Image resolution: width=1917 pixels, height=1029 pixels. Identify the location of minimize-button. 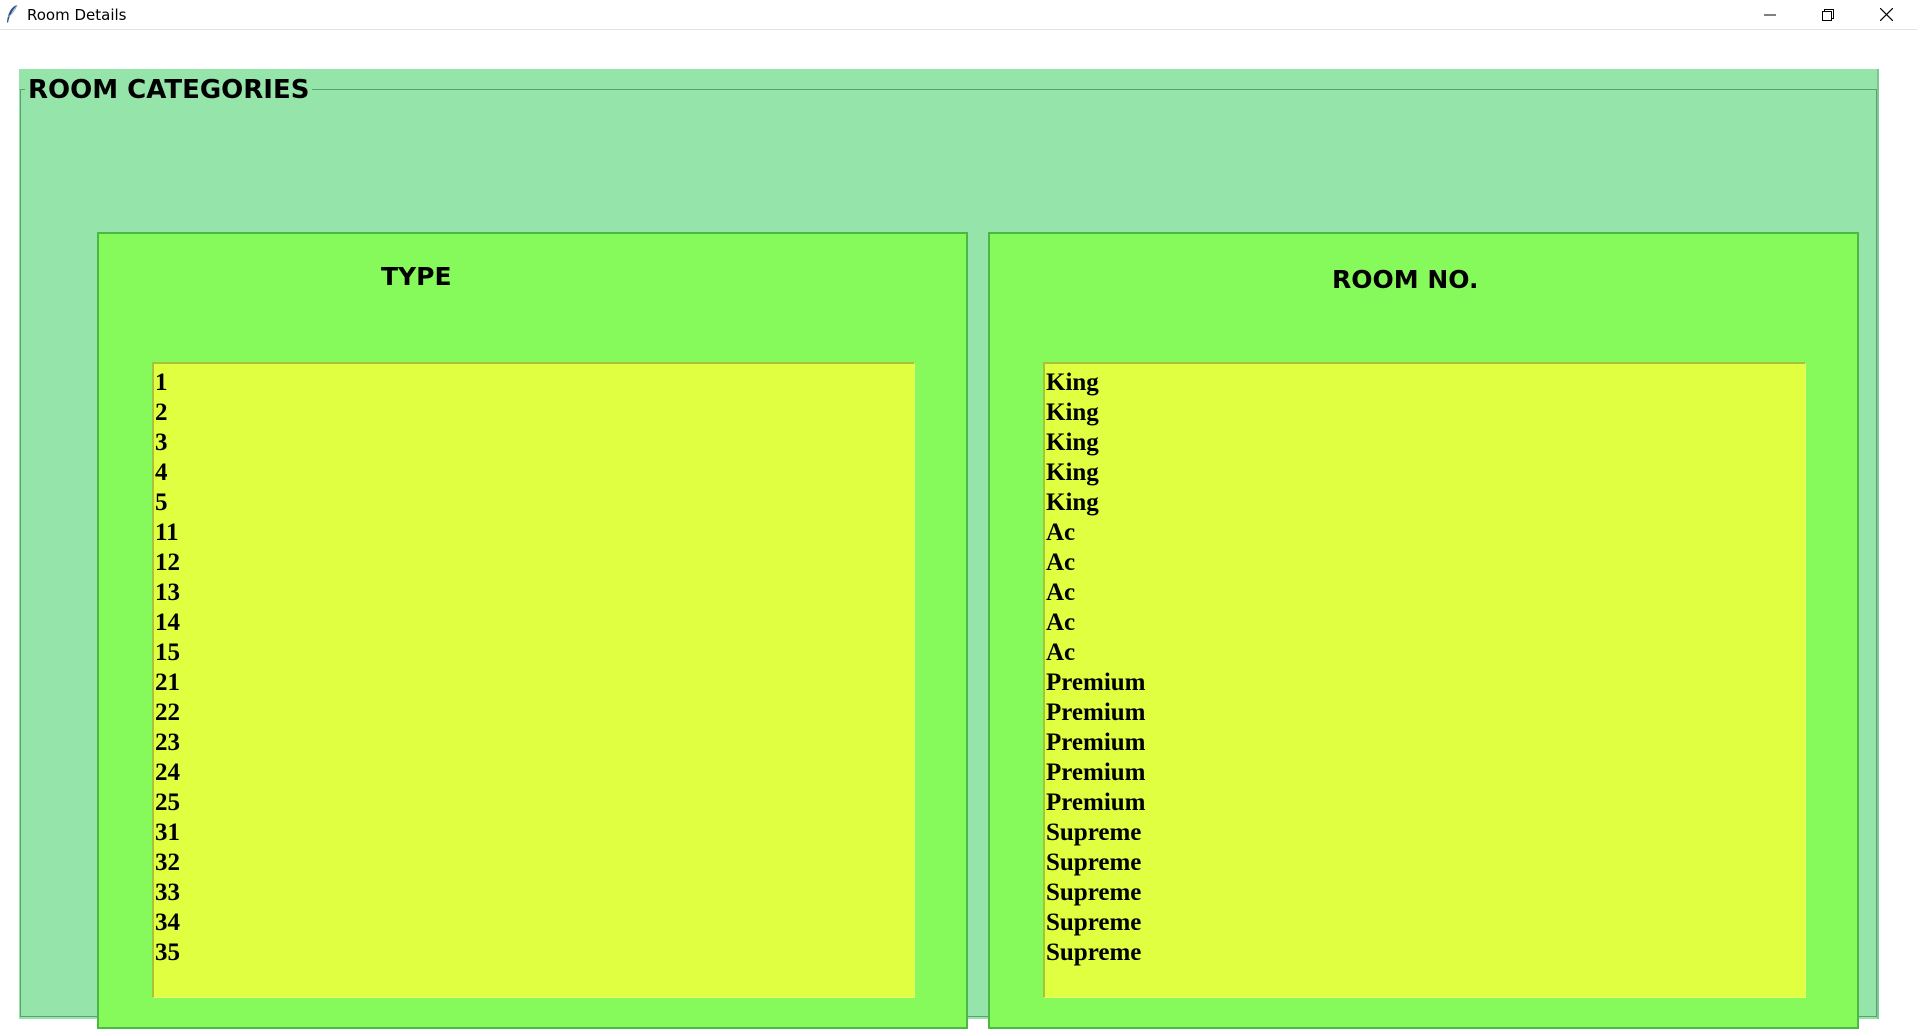
(1770, 14).